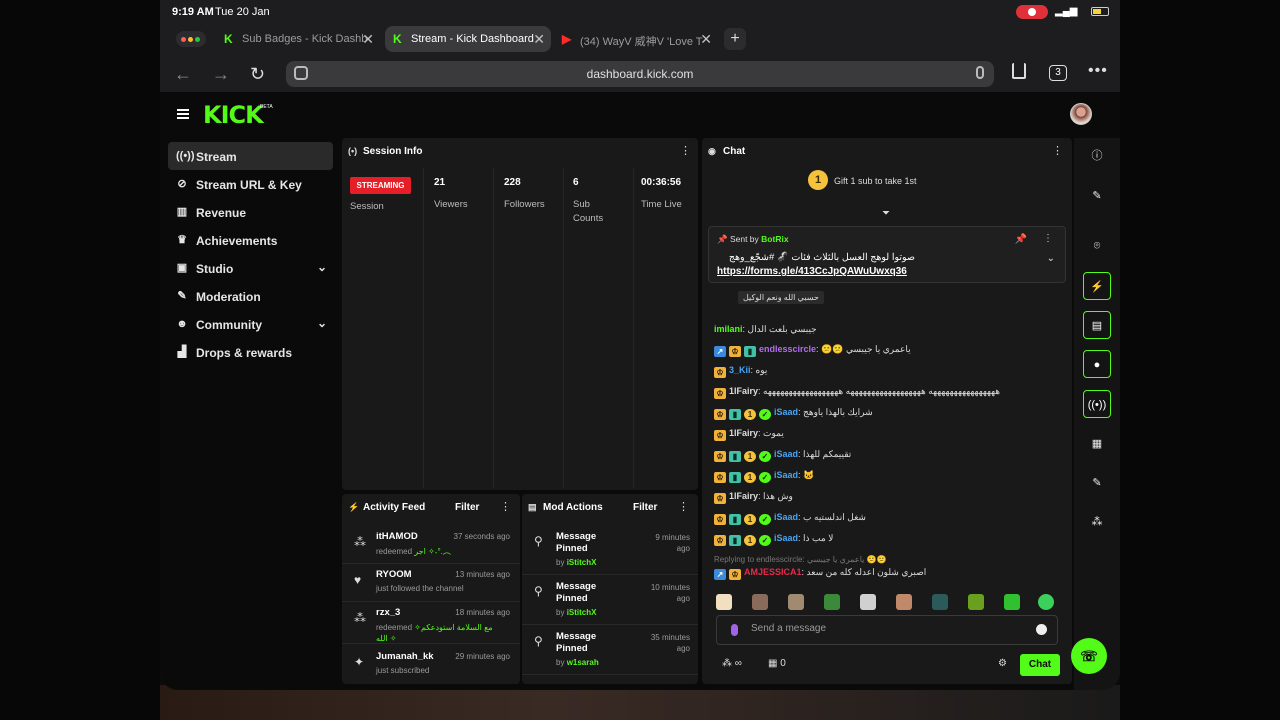 The image size is (1280, 720). What do you see at coordinates (862, 180) in the screenshot?
I see `gift-sub-banner: 1 Gift 1 sub to take 1st` at bounding box center [862, 180].